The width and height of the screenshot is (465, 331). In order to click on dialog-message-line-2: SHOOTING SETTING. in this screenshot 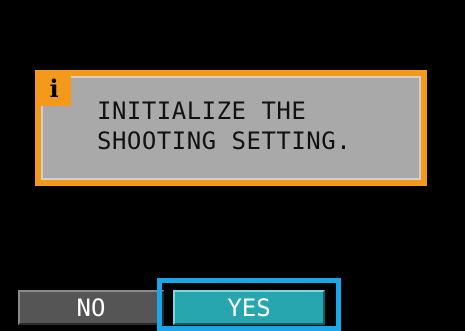, I will do `click(224, 141)`.